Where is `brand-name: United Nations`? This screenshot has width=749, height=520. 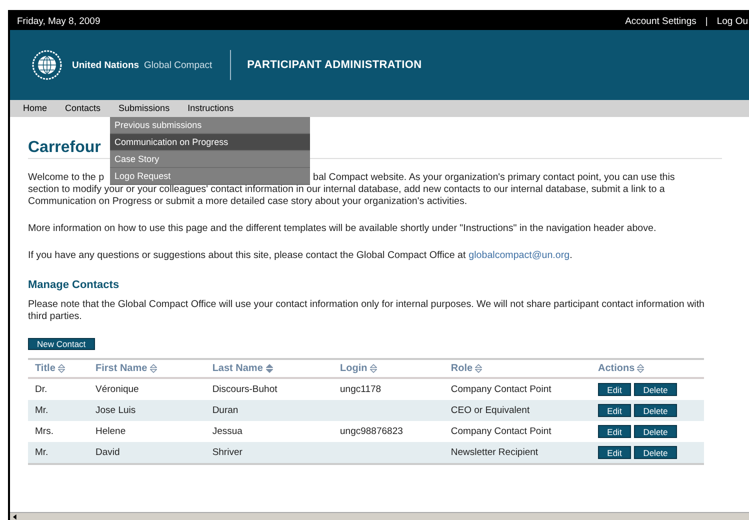
brand-name: United Nations is located at coordinates (106, 65).